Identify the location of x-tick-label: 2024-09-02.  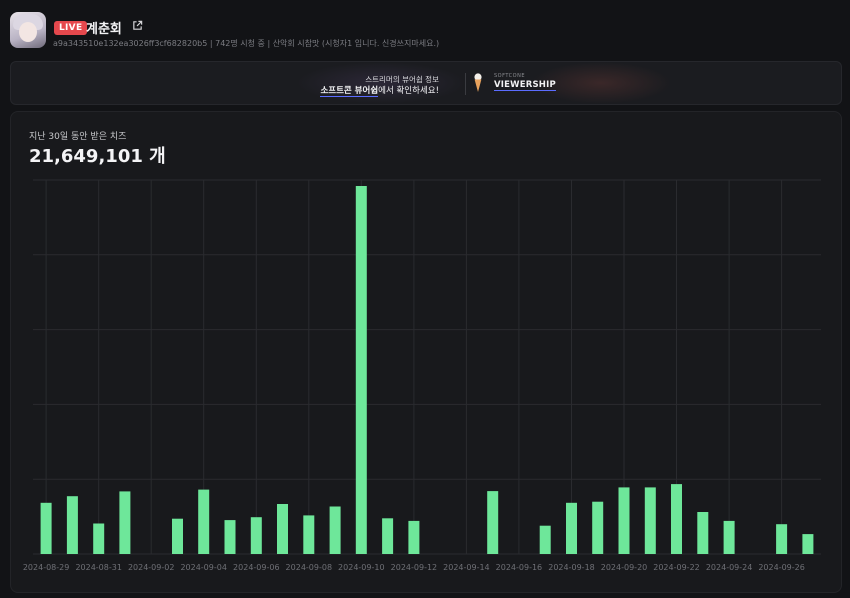
(151, 567).